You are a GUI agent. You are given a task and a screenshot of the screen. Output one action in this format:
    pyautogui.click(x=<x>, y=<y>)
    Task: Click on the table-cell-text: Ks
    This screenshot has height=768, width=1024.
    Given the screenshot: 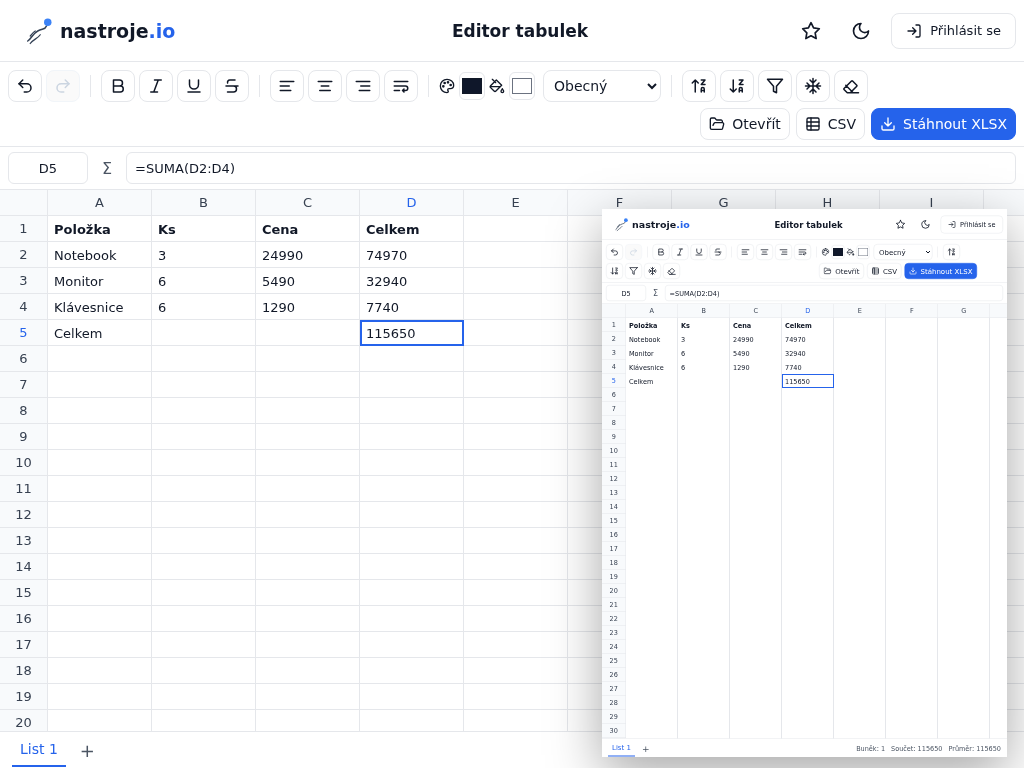 What is the action you would take?
    pyautogui.click(x=167, y=229)
    